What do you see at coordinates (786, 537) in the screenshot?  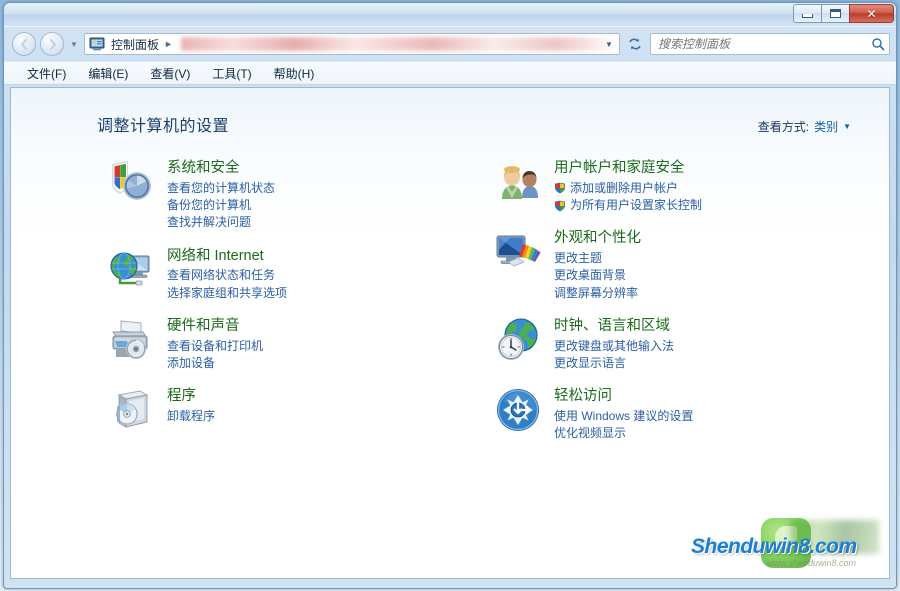 I see `leaf-glyph-icon` at bounding box center [786, 537].